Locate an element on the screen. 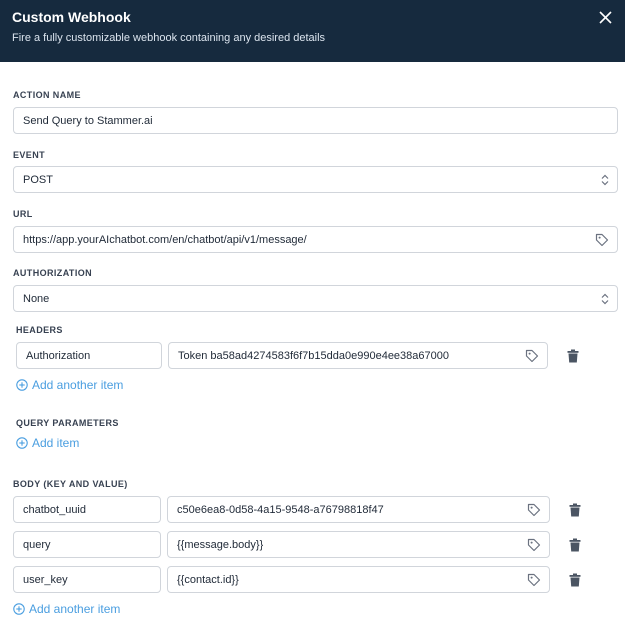 The height and width of the screenshot is (635, 625). close-button is located at coordinates (605, 17).